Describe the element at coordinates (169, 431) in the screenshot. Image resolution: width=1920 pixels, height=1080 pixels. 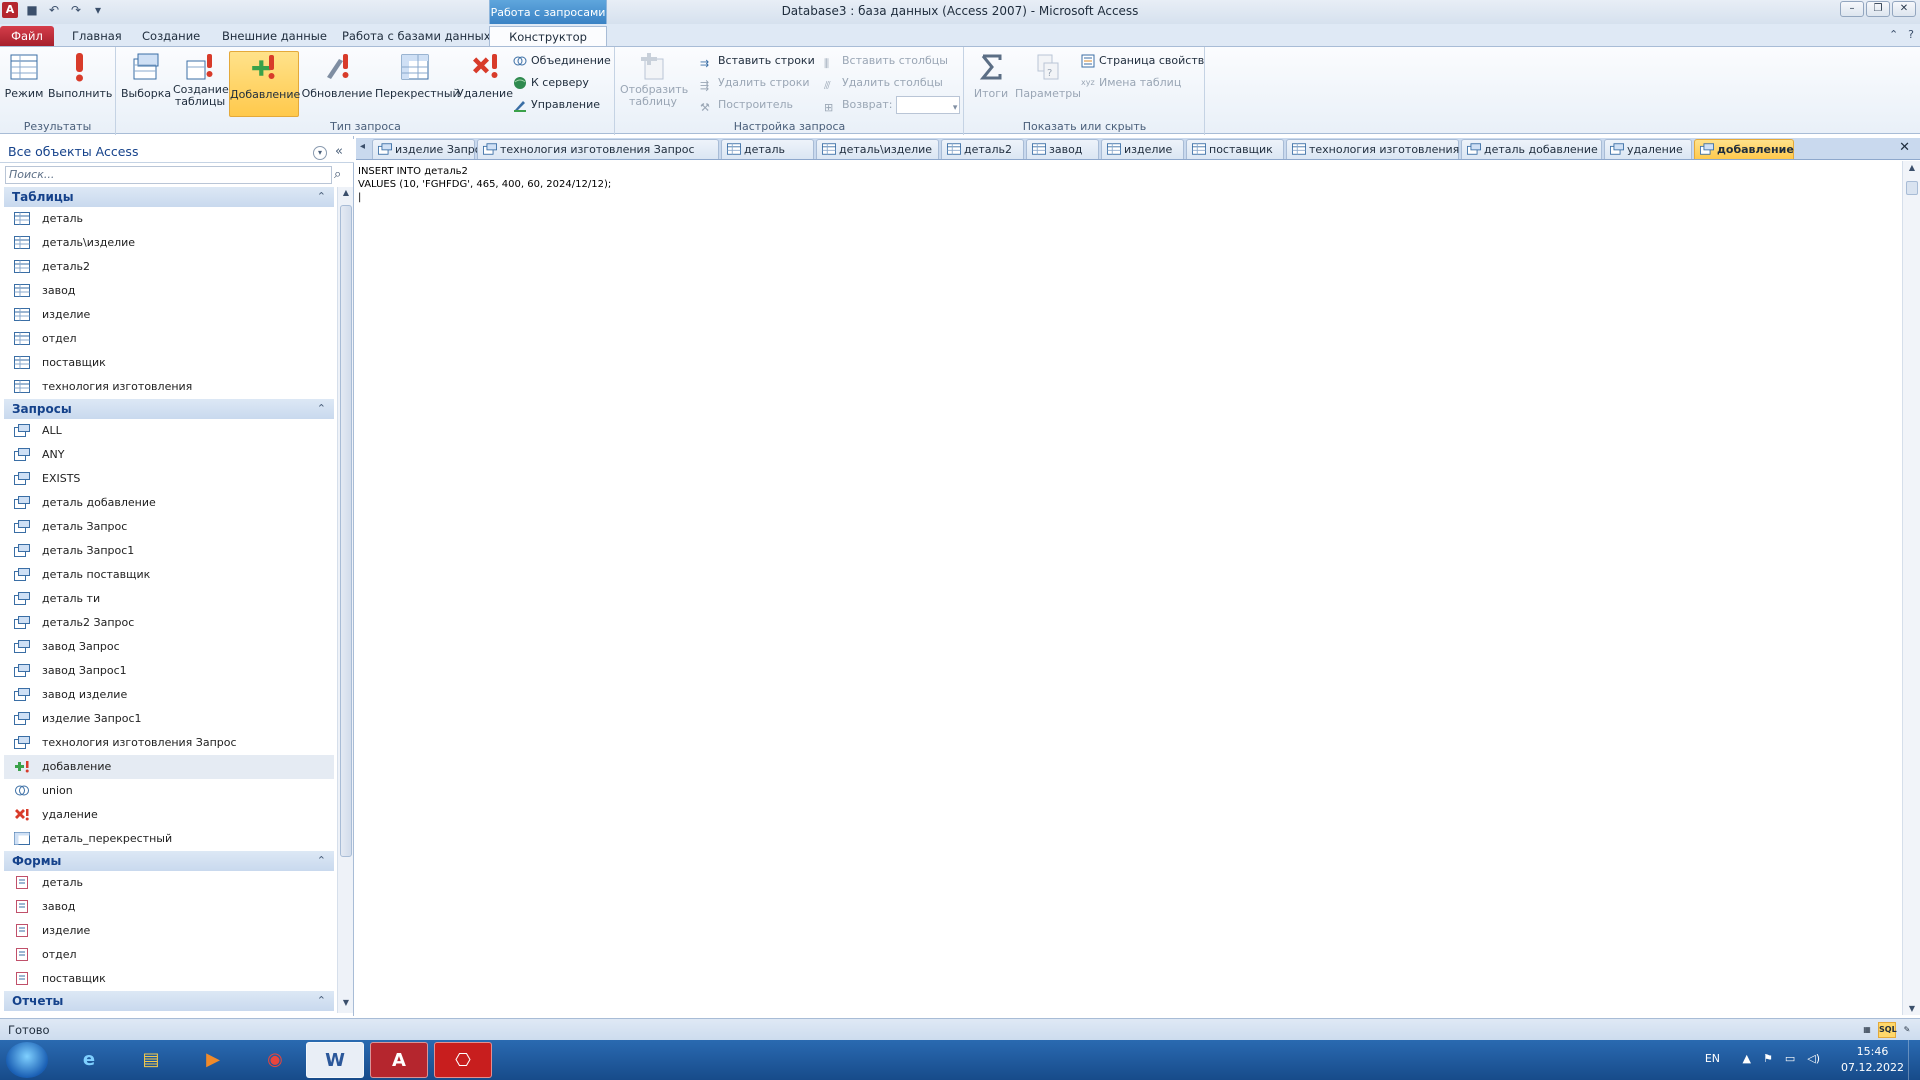
I see `nav-item-query: ALL` at that location.